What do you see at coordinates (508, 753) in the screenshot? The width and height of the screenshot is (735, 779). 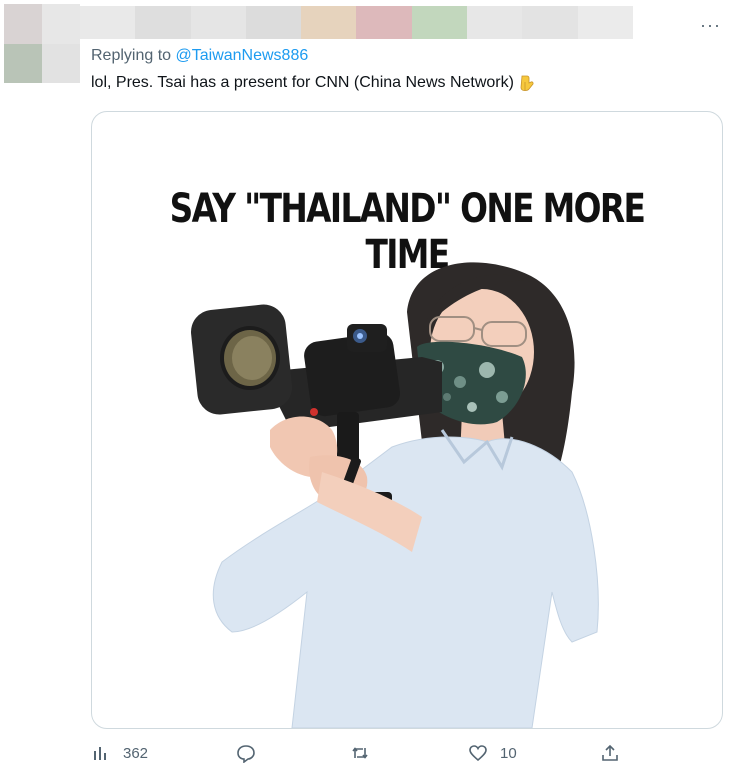 I see `likes-count: 10` at bounding box center [508, 753].